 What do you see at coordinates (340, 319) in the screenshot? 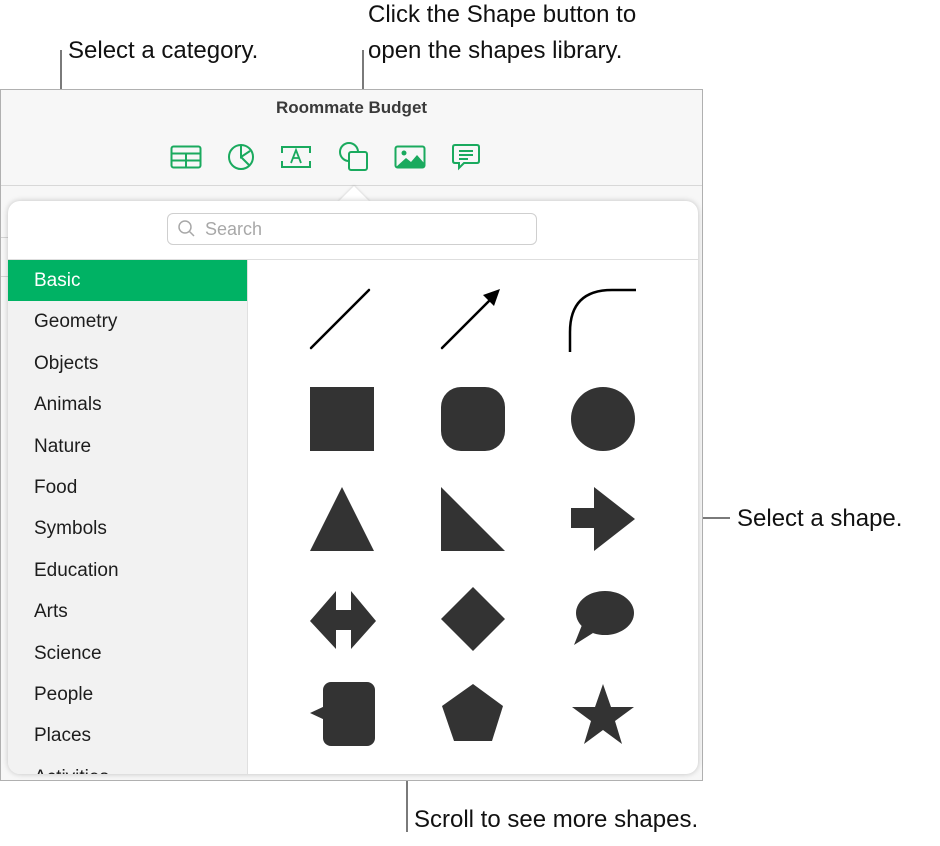
I see `shape-line` at bounding box center [340, 319].